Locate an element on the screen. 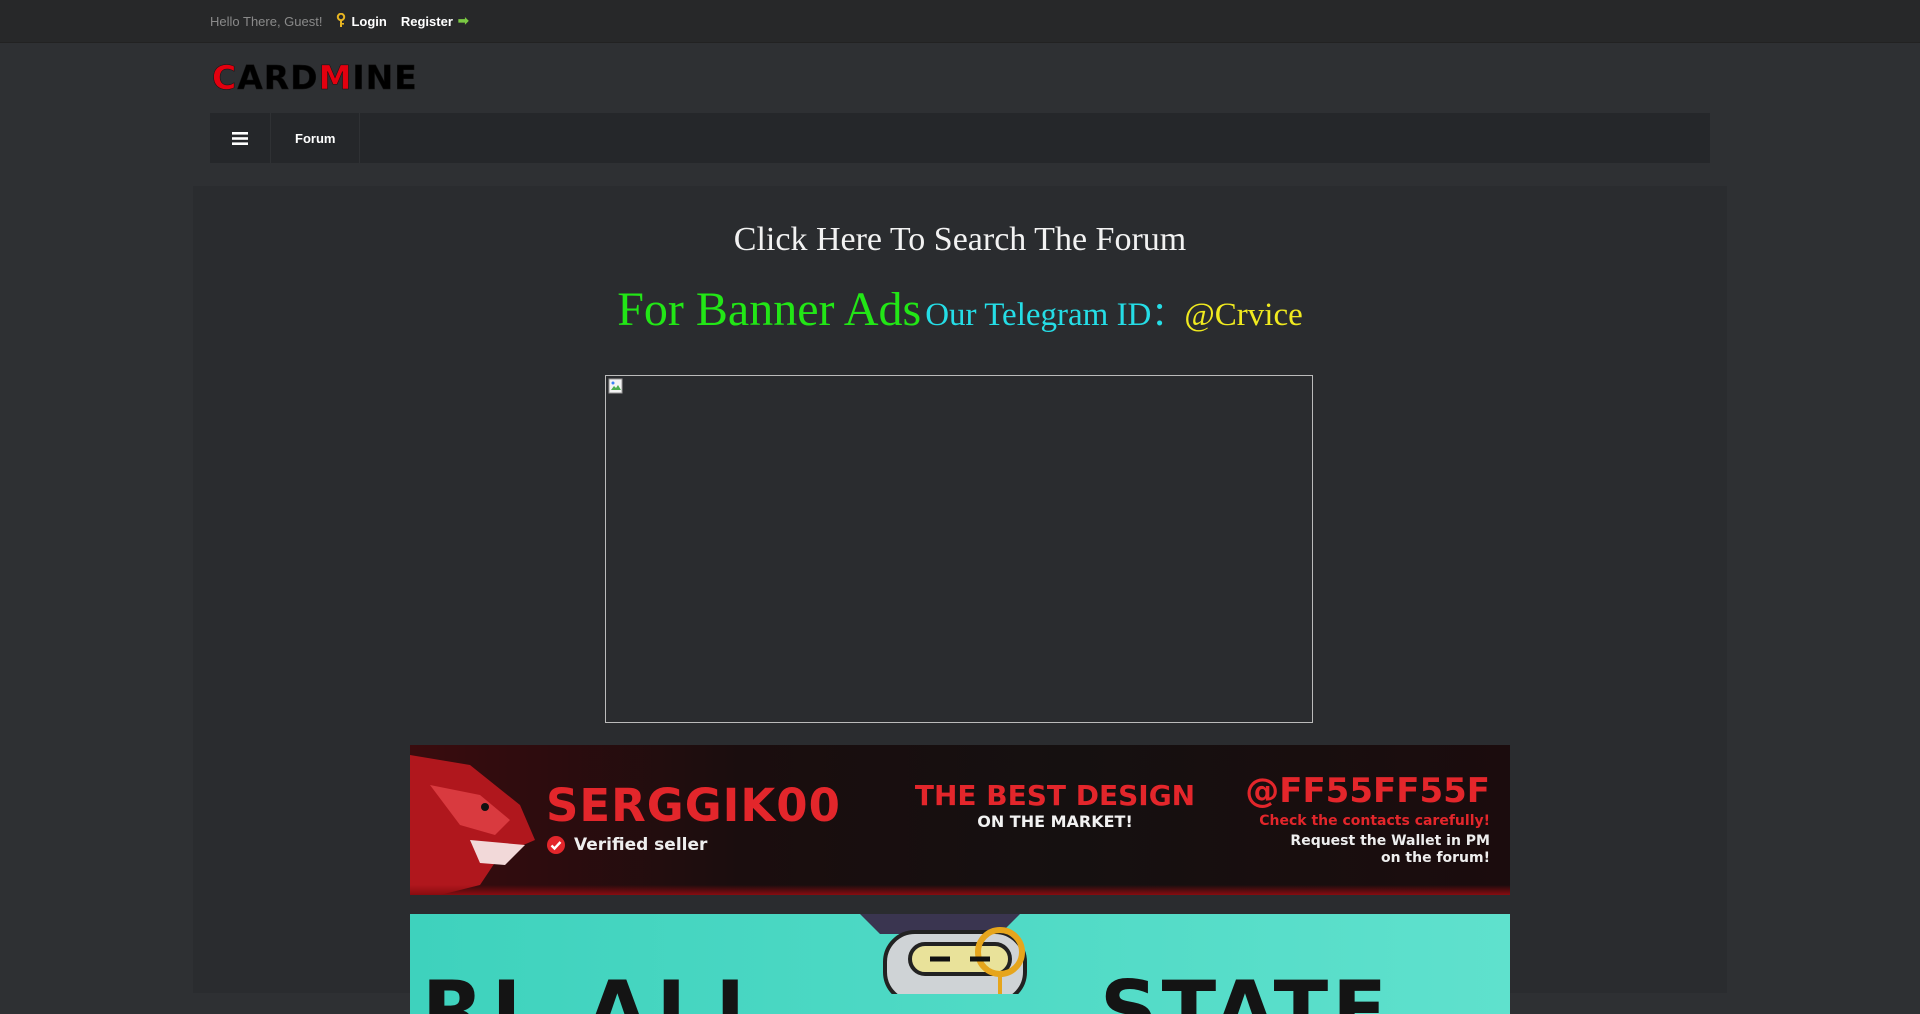 The width and height of the screenshot is (1920, 1014). login-label: Login is located at coordinates (369, 21).